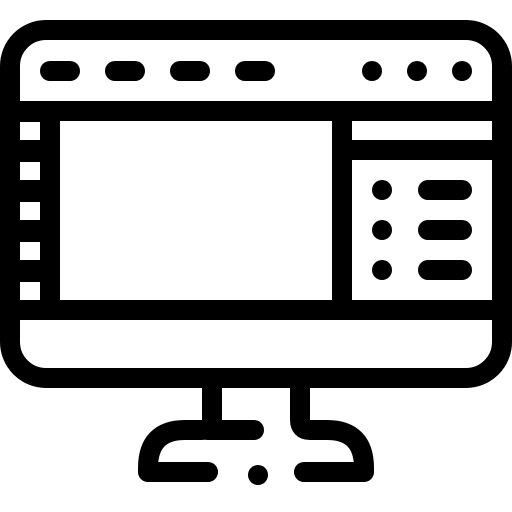 This screenshot has width=512, height=512. Describe the element at coordinates (256, 425) in the screenshot. I see `monitor-stand` at that location.